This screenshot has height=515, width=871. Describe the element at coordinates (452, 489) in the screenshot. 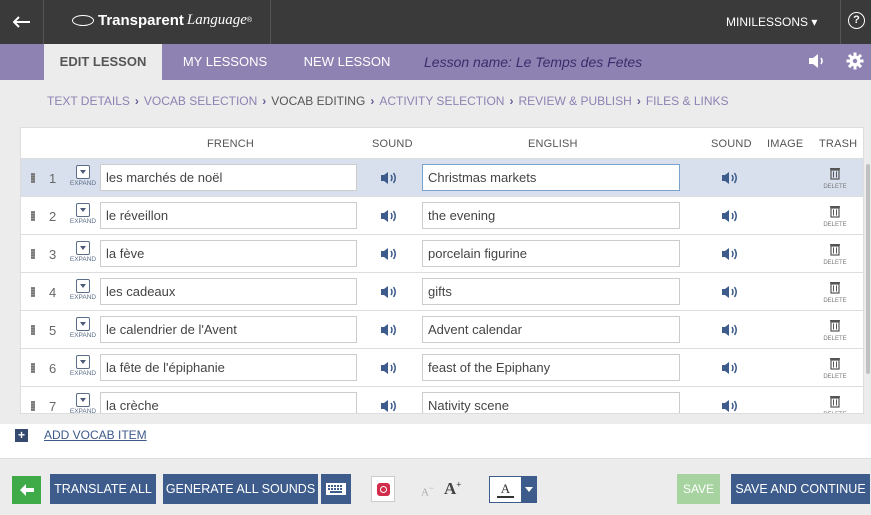

I see `font-size-increase-button: A+` at that location.